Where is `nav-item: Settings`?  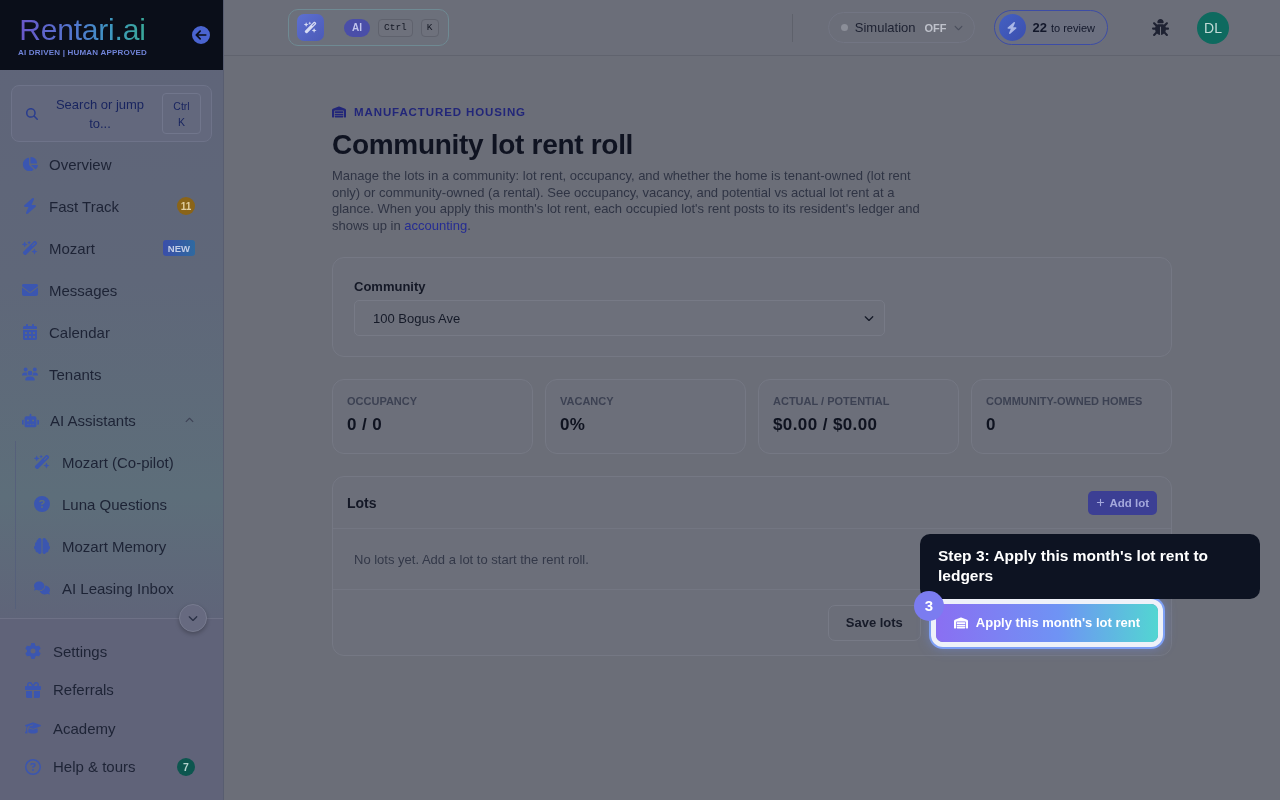 nav-item: Settings is located at coordinates (111, 651).